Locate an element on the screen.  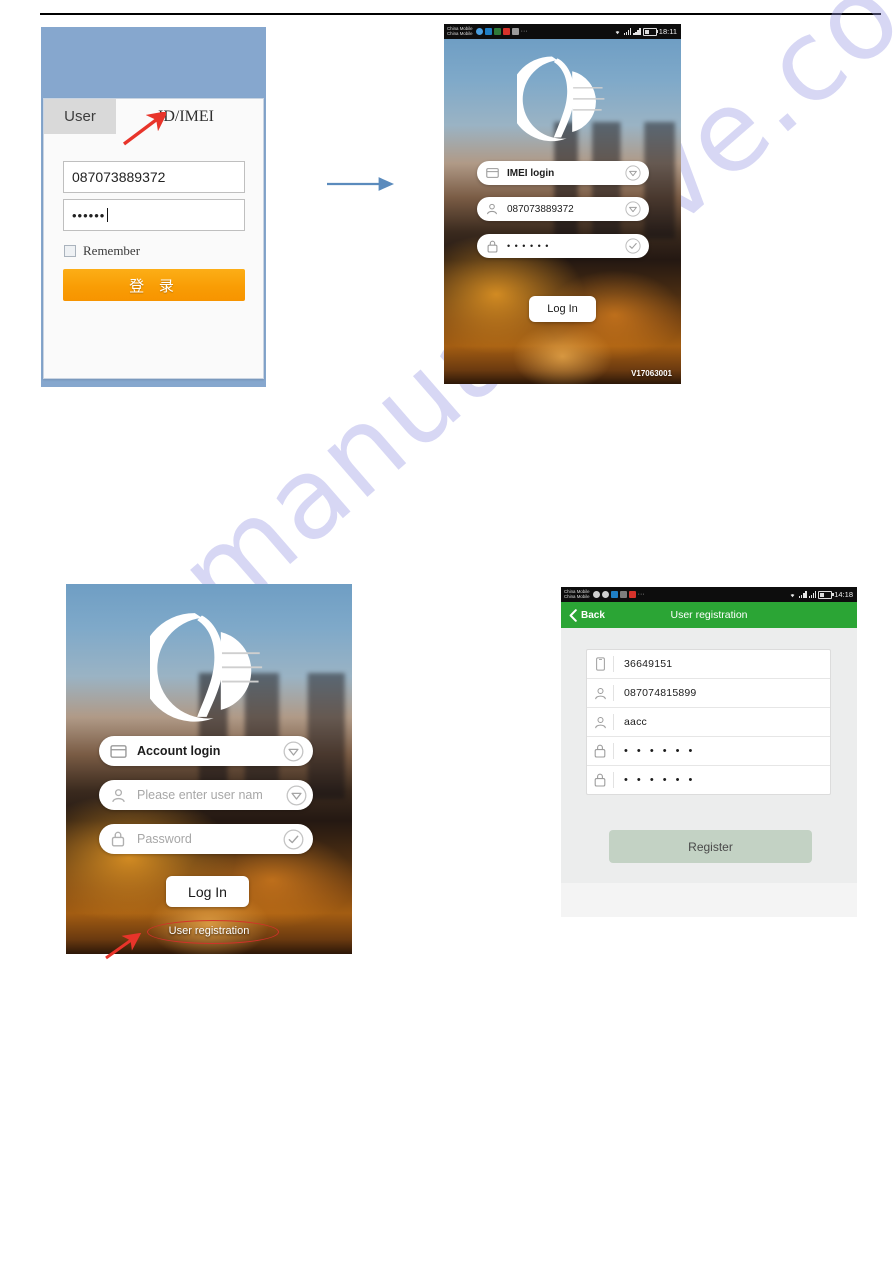
status-bar: China Mobile China Mobile ··· 18:11 is located at coordinates (562, 31).